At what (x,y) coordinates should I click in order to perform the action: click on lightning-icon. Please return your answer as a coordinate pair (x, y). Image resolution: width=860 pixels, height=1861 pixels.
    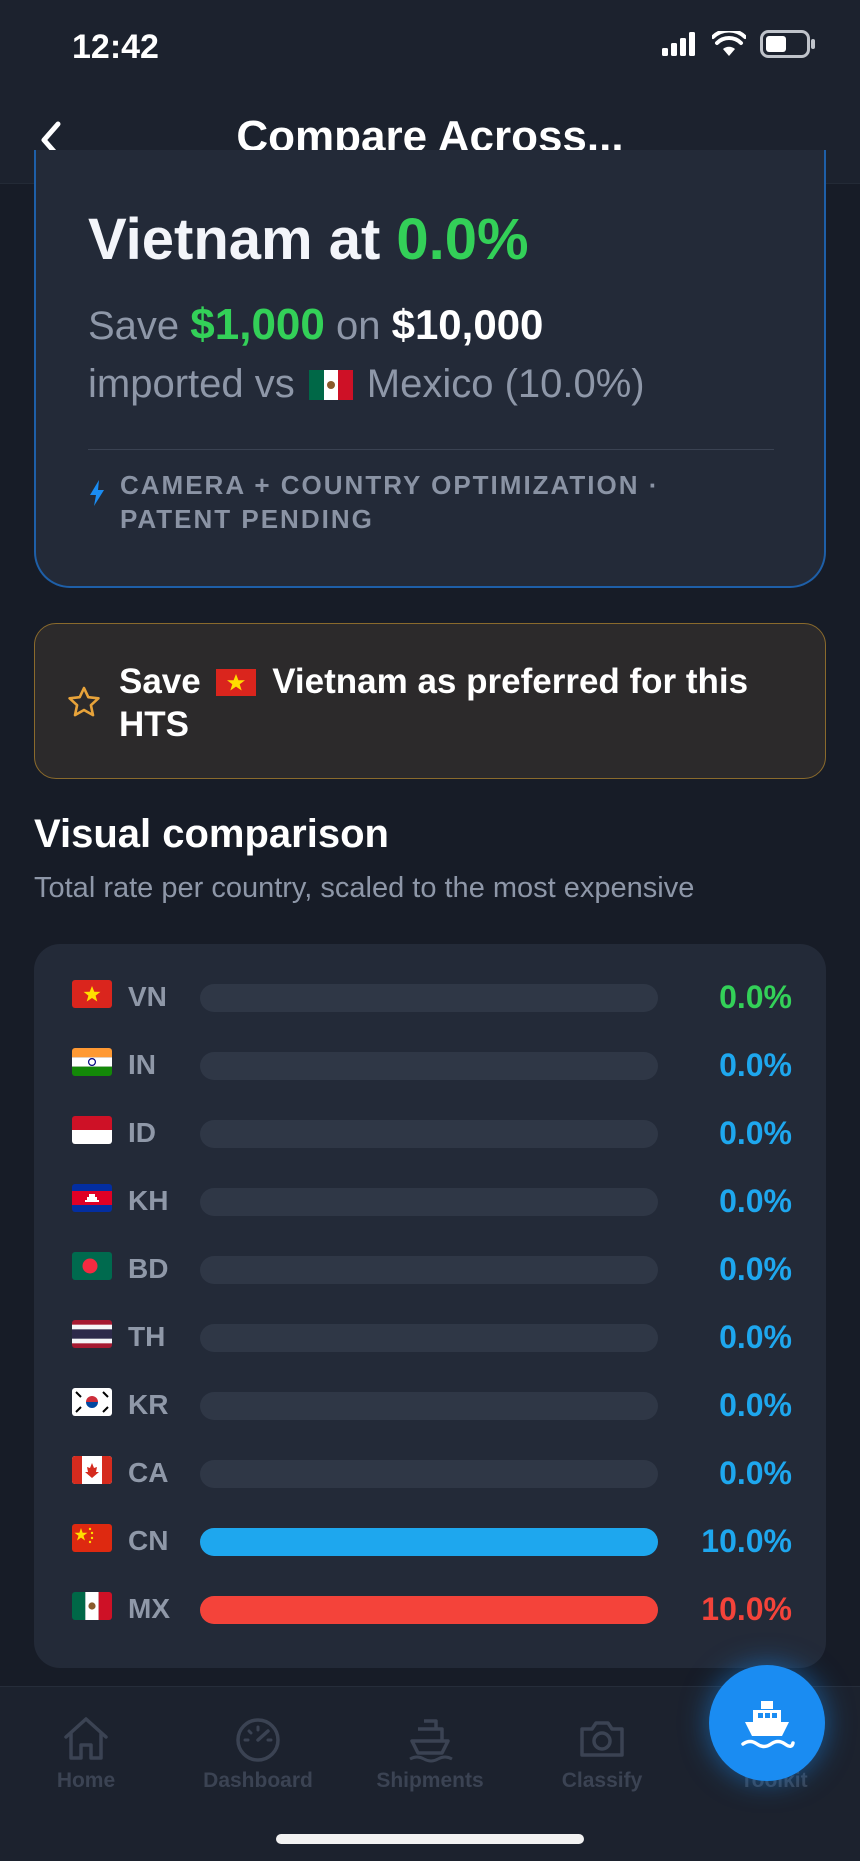
    Looking at the image, I should click on (97, 493).